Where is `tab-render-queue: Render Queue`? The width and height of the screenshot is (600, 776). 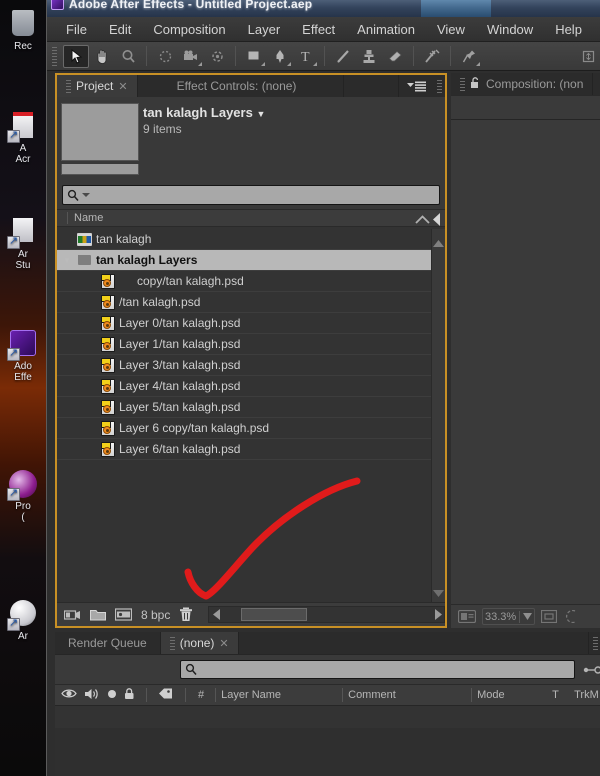 tab-render-queue: Render Queue is located at coordinates (108, 643).